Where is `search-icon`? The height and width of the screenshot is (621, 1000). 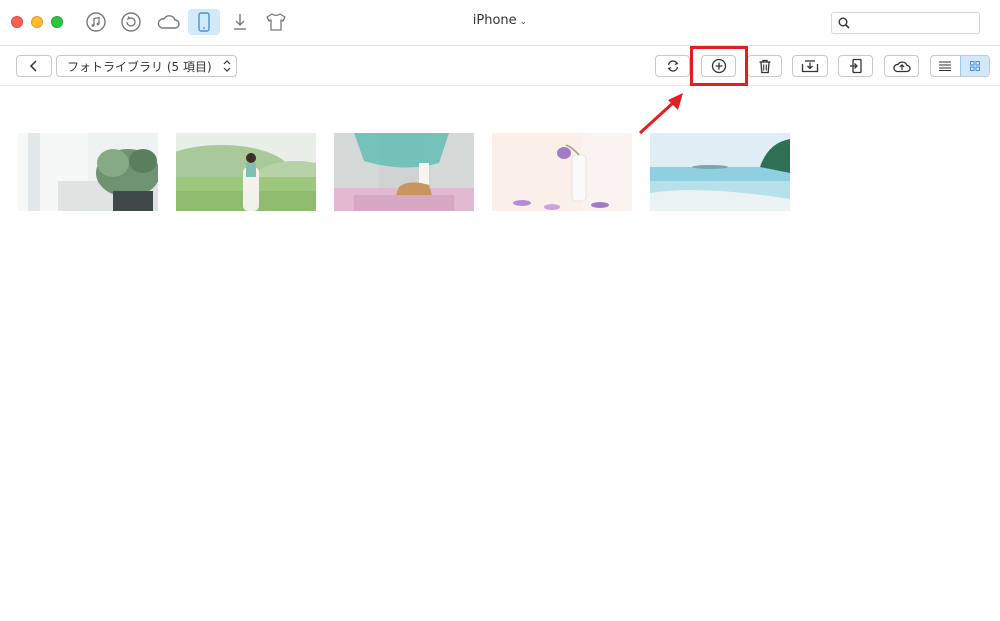 search-icon is located at coordinates (844, 23).